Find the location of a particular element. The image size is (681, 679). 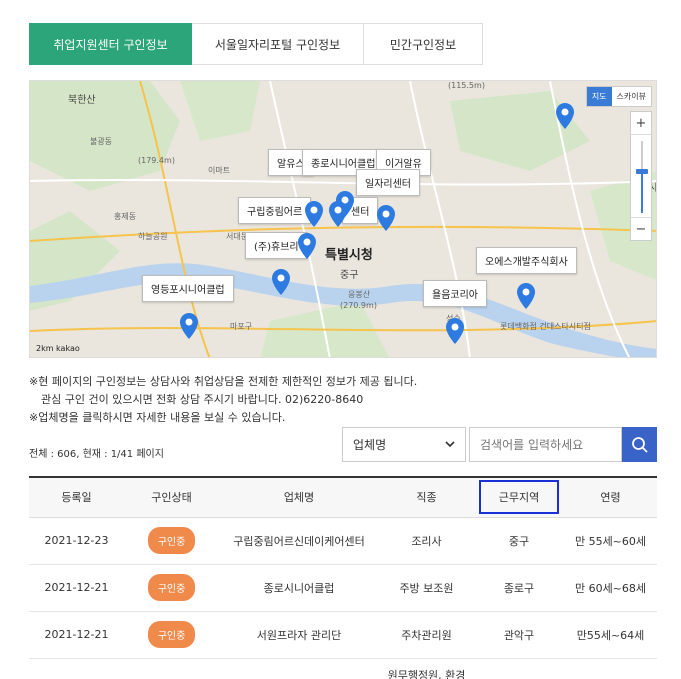

map-label-bukhansan: 북한산 is located at coordinates (82, 100).